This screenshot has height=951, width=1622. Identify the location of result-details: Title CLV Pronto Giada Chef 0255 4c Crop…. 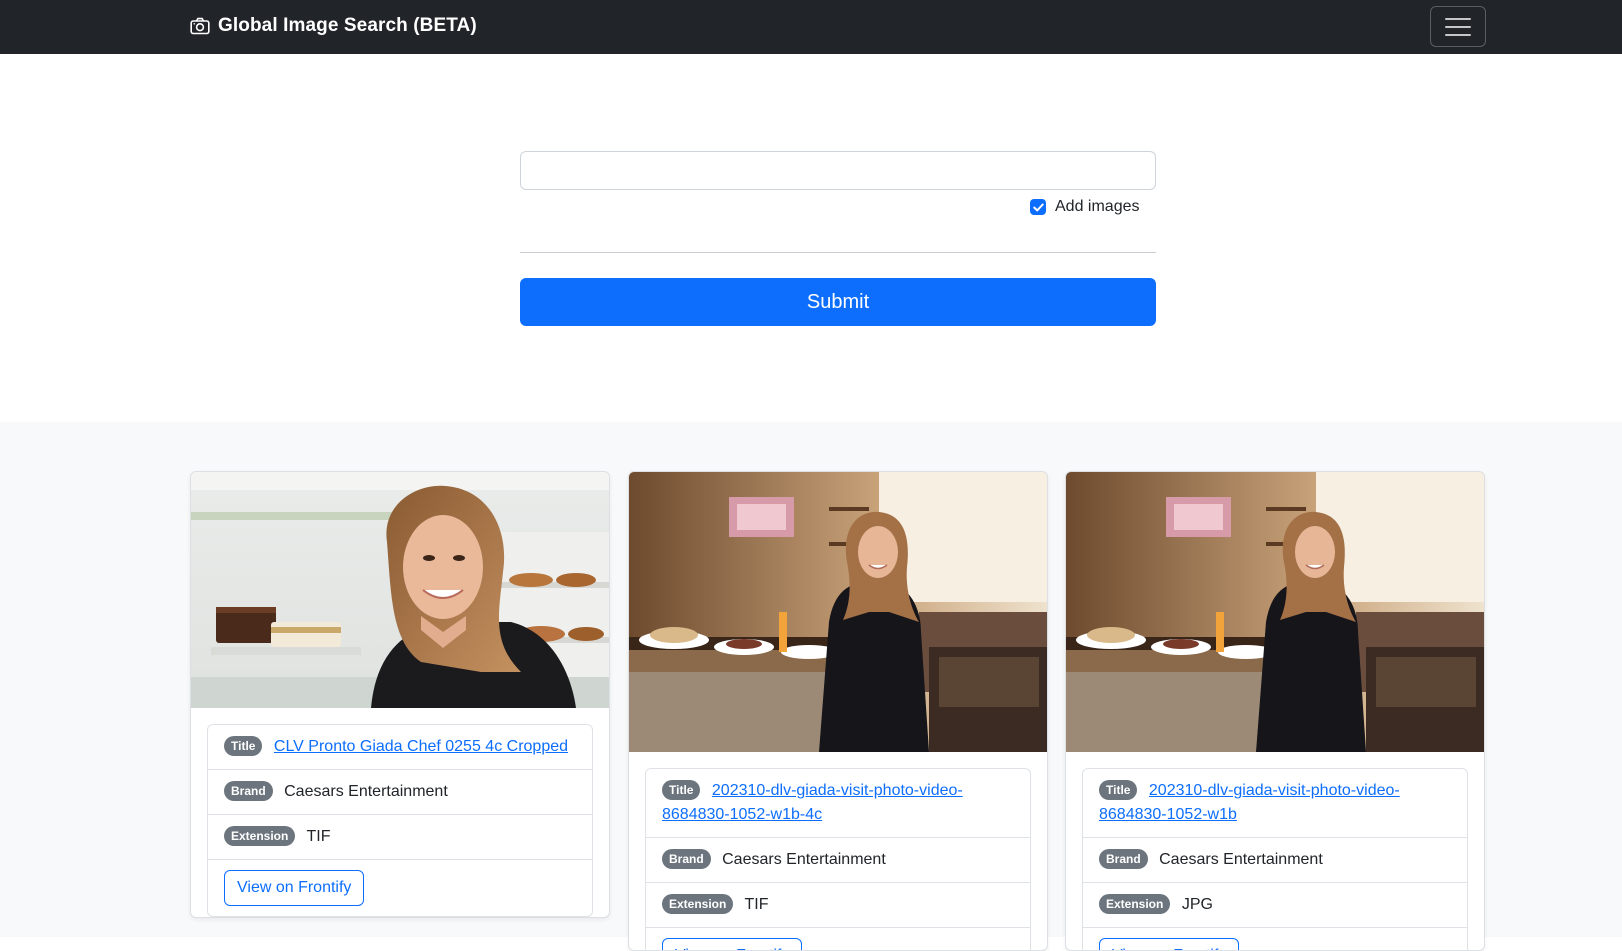
(400, 820).